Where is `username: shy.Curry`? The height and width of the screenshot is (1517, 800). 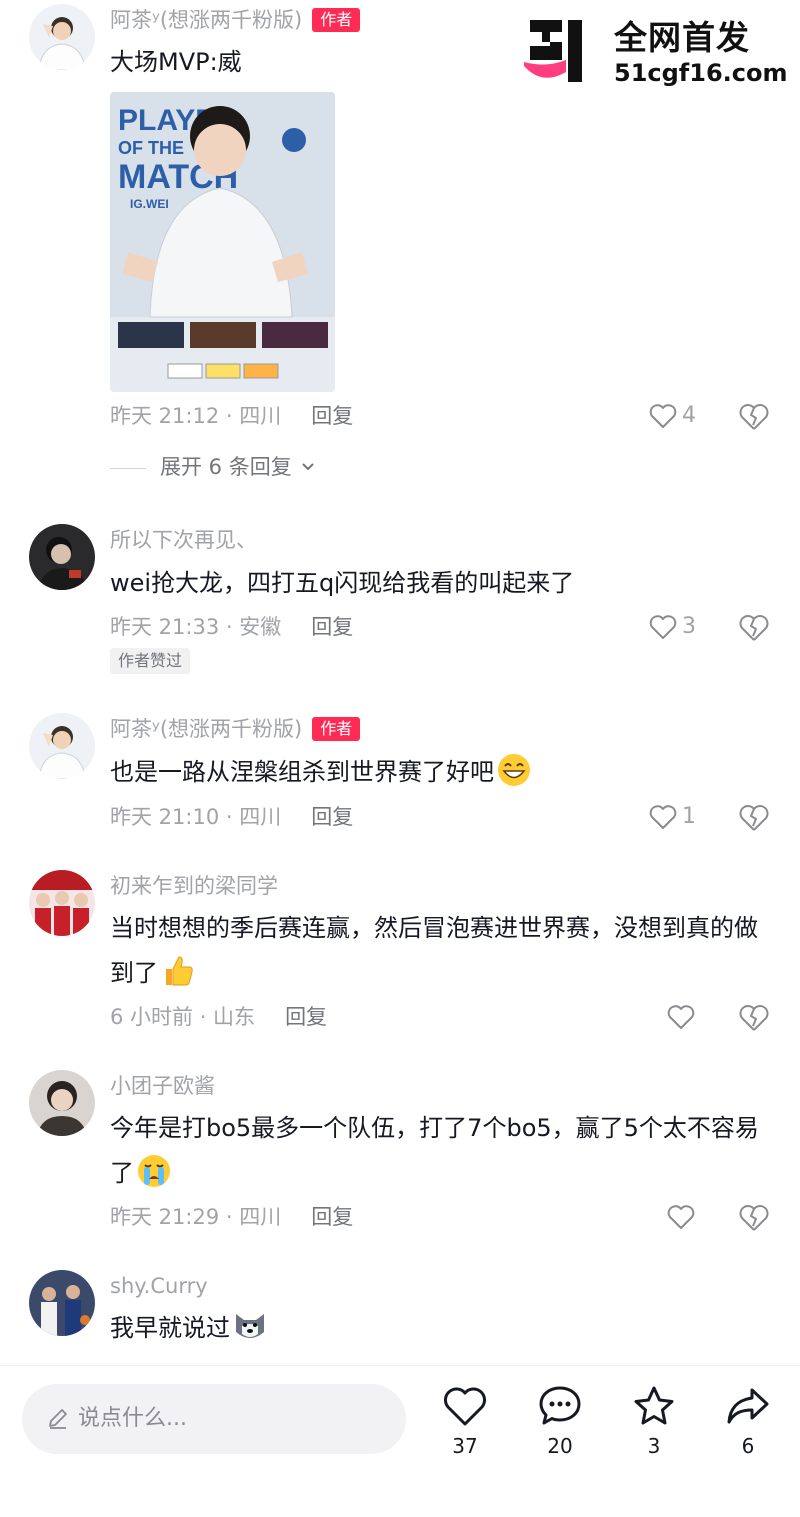
username: shy.Curry is located at coordinates (159, 1286).